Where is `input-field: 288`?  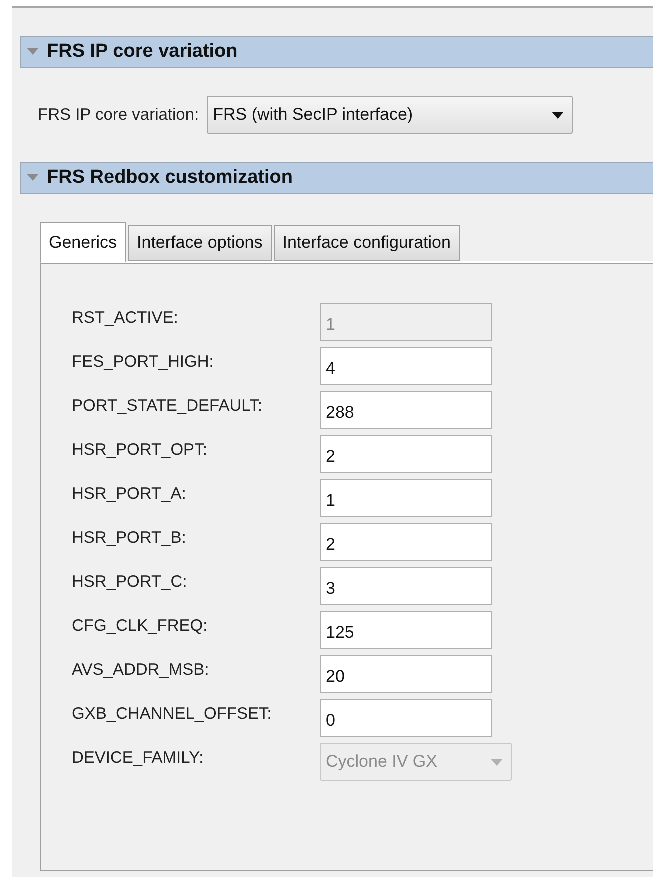 input-field: 288 is located at coordinates (406, 410).